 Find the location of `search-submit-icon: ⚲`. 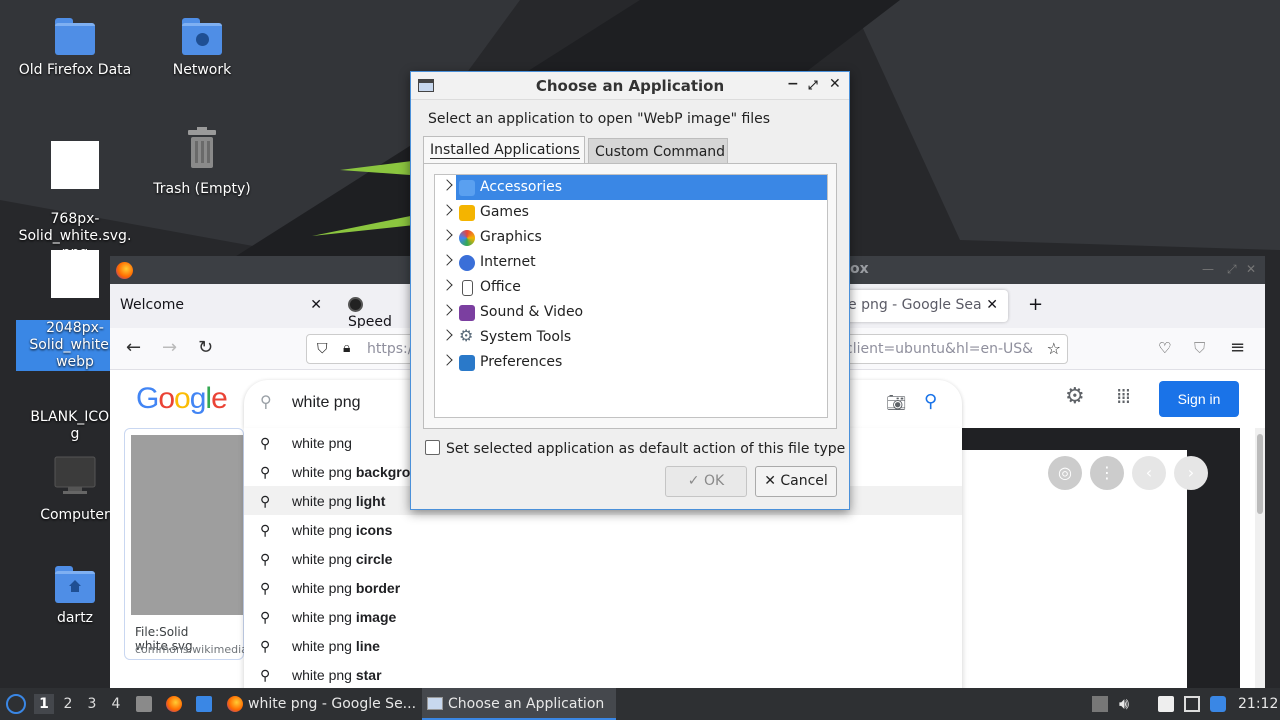

search-submit-icon: ⚲ is located at coordinates (930, 401).